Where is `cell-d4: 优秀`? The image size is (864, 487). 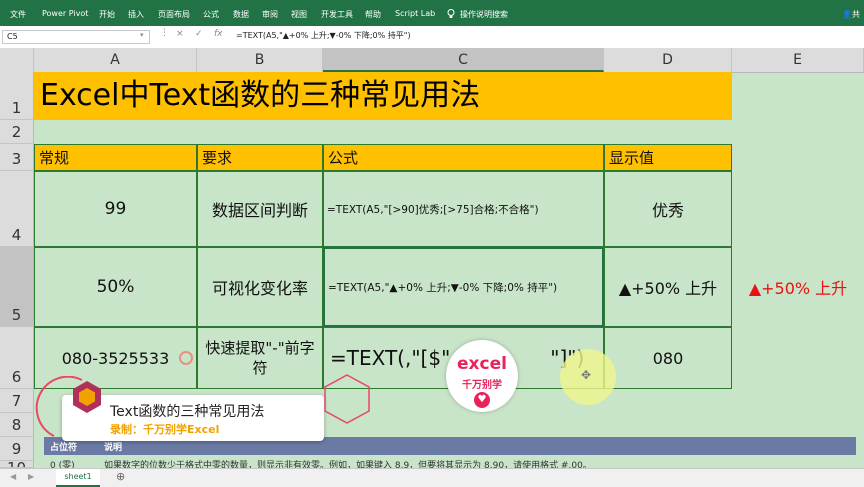
cell-d4: 优秀 is located at coordinates (668, 209).